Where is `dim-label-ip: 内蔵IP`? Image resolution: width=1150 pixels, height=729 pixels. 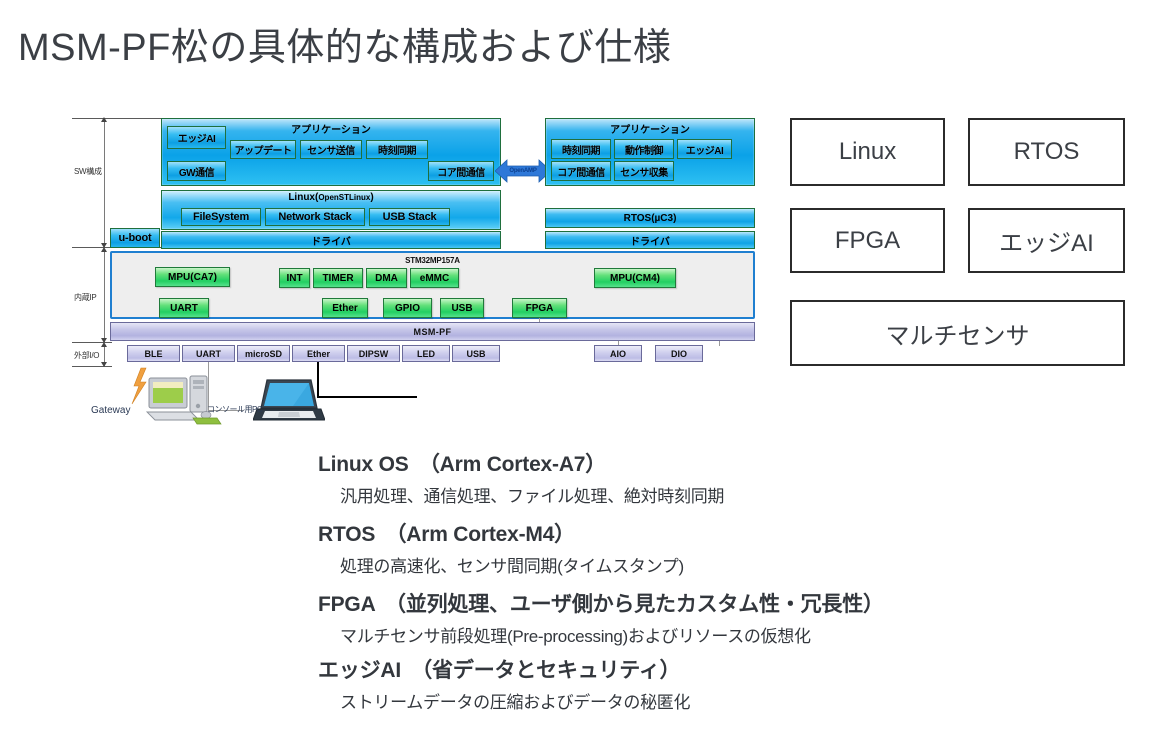 dim-label-ip: 内蔵IP is located at coordinates (85, 297).